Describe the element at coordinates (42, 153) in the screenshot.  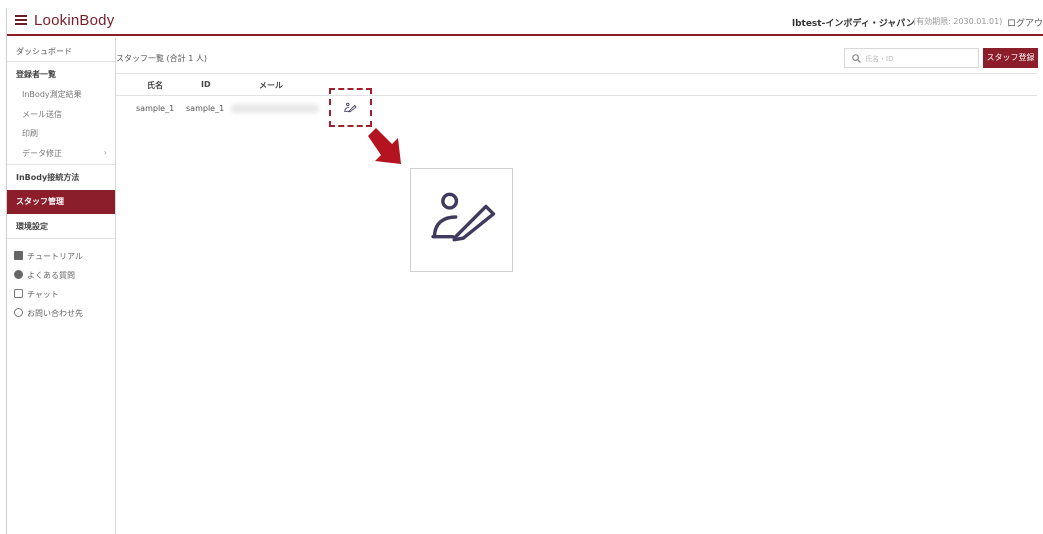
I see `sidebar-item-label: データ修正` at that location.